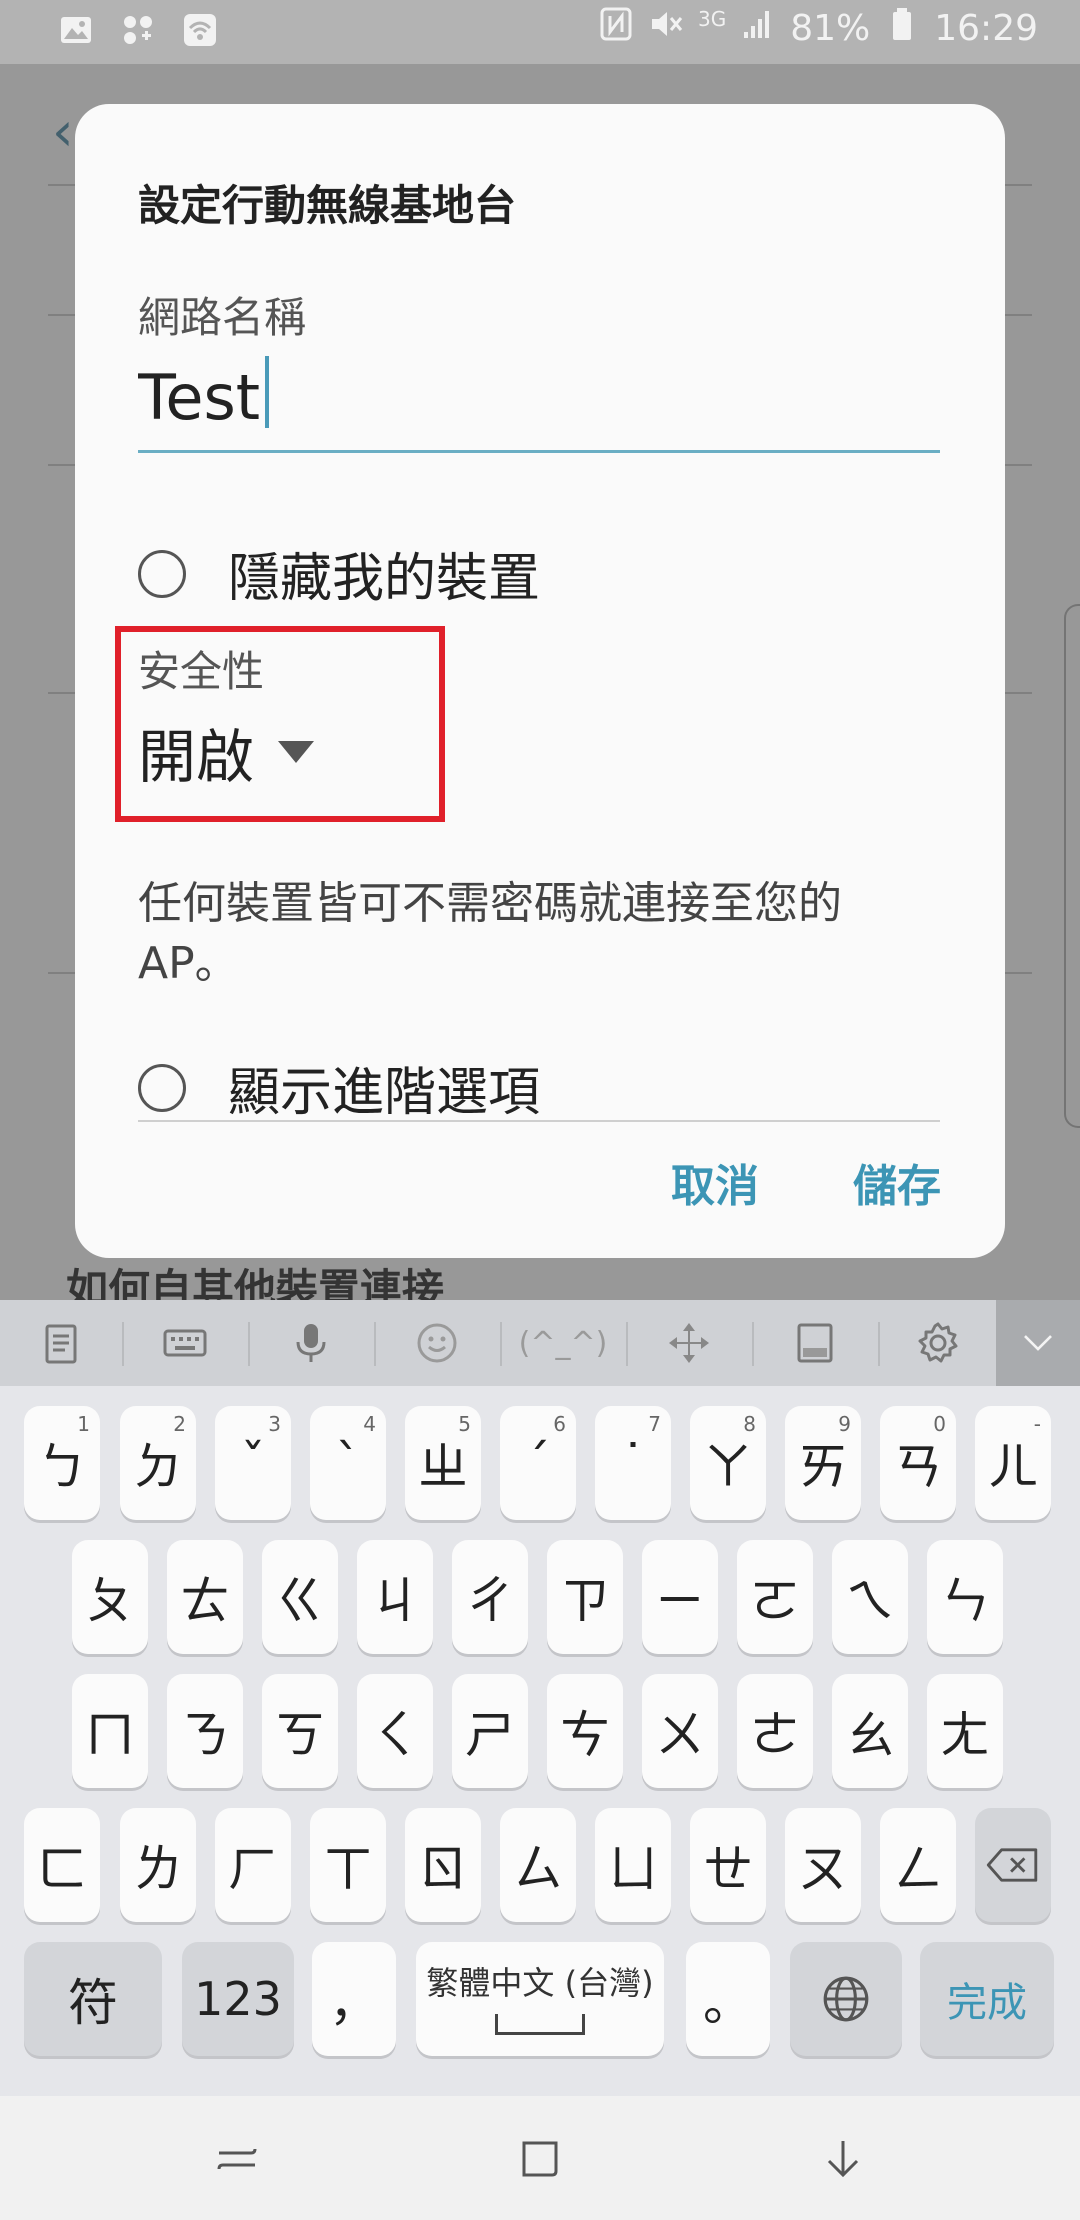 This screenshot has height=2220, width=1080. I want to click on keyboard-settings-button, so click(938, 1343).